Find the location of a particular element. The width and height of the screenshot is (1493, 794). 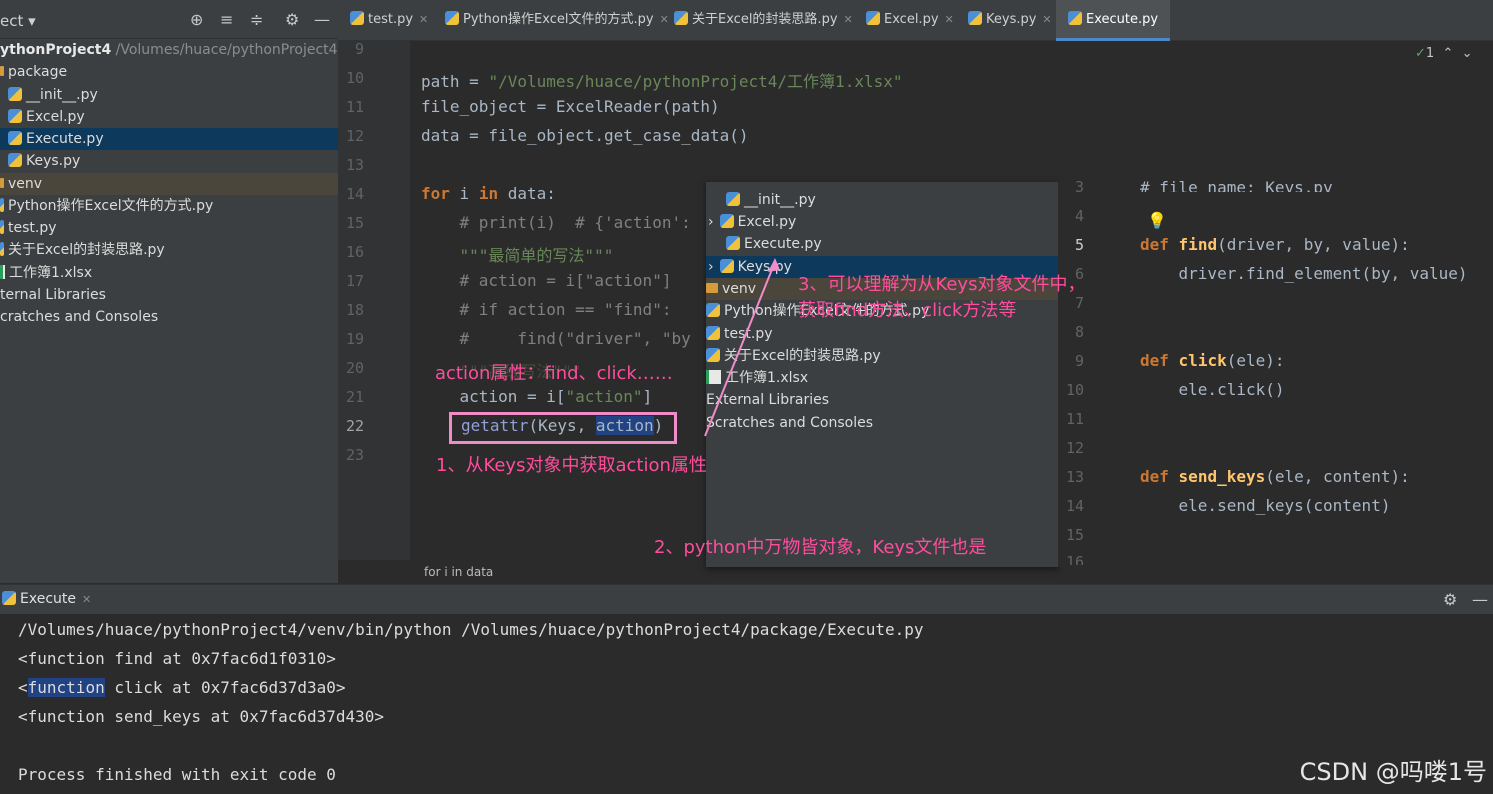

console-line: <function send_keys at 0x7fac6d37d430> is located at coordinates (201, 716).